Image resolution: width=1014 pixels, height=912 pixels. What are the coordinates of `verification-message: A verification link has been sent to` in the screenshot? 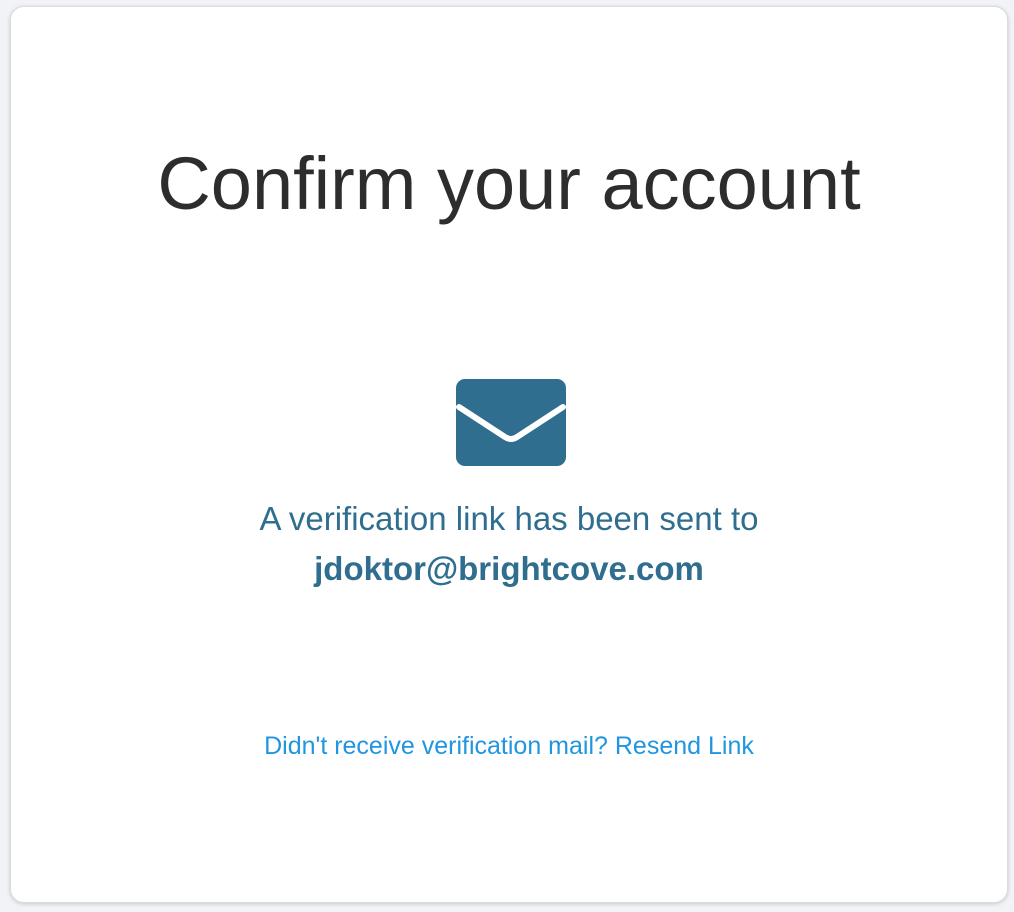 It's located at (509, 518).